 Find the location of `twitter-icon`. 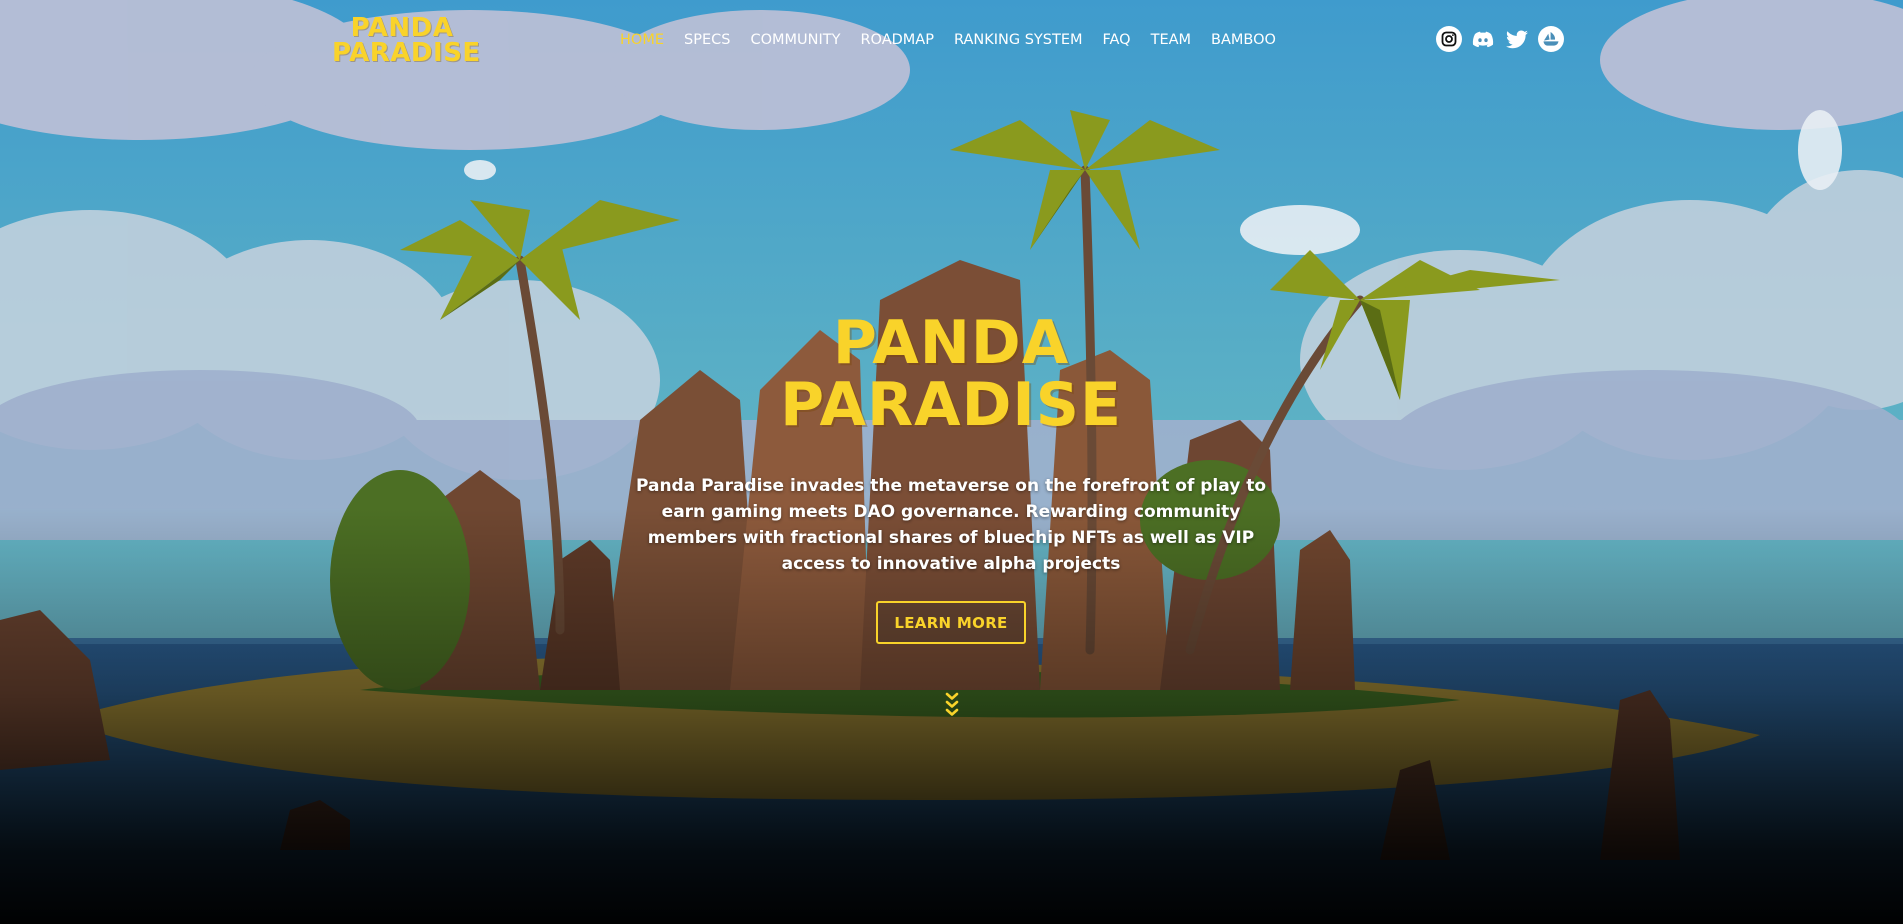

twitter-icon is located at coordinates (1517, 39).